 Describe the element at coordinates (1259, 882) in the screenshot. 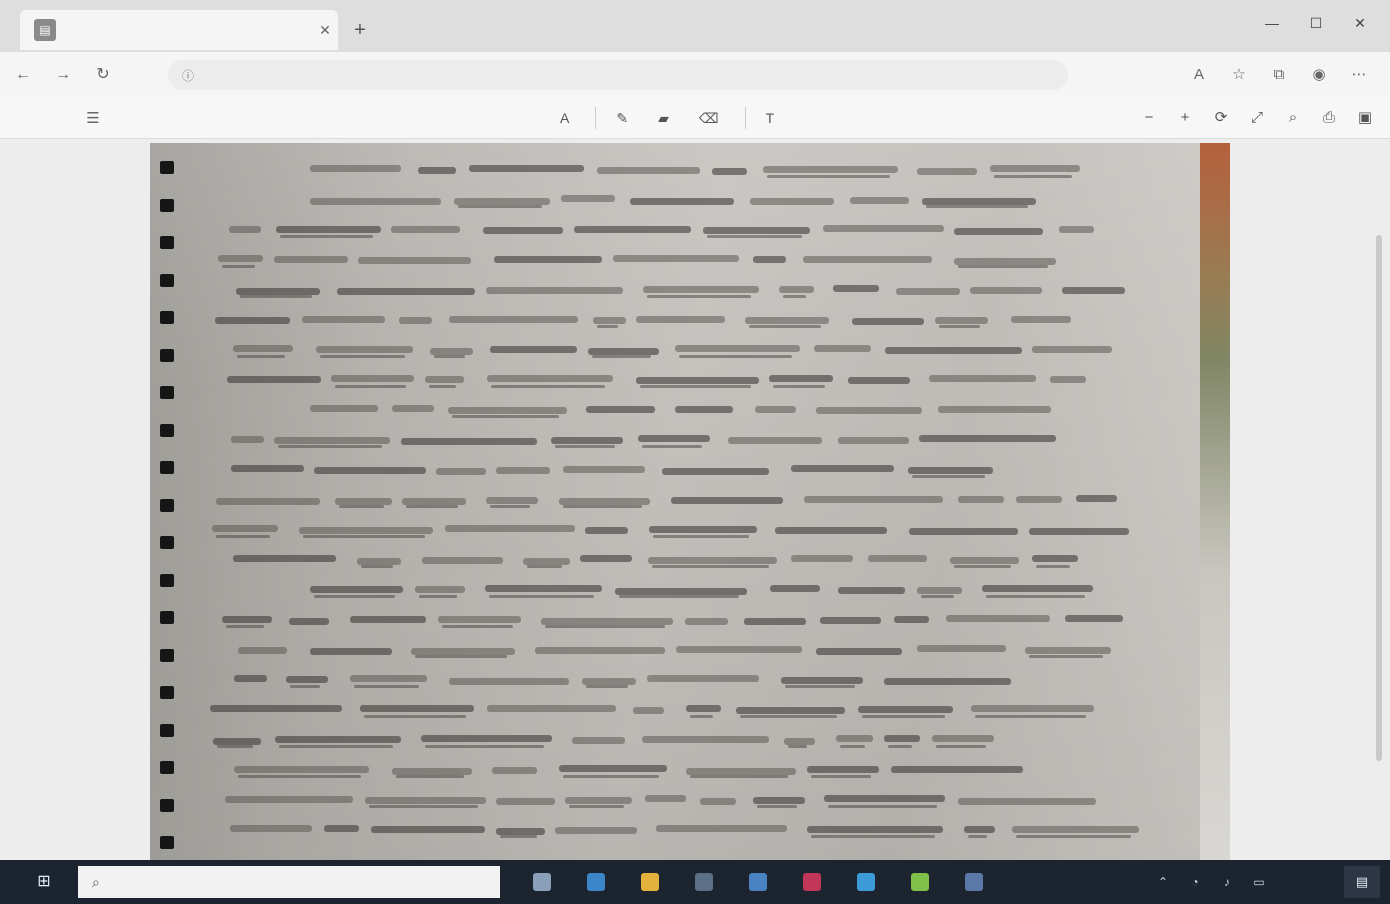

I see `battery-icon: ▭` at that location.